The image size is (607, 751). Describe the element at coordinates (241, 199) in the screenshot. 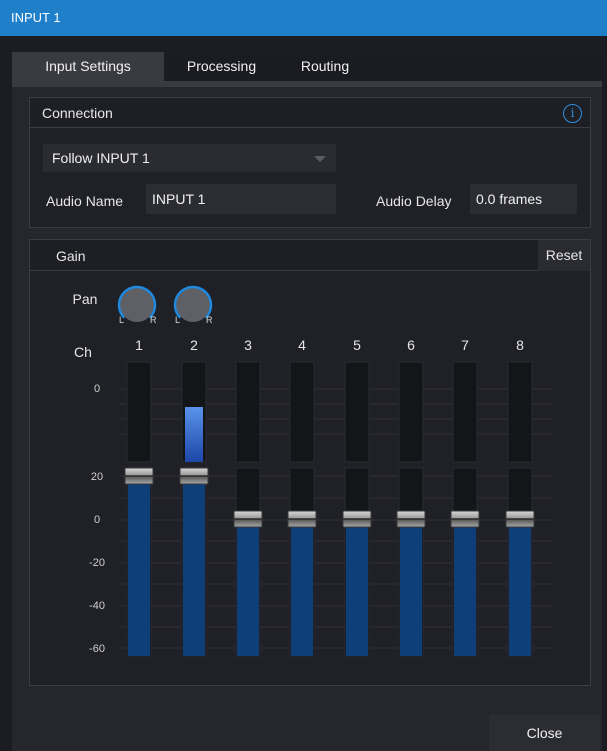

I see `audio-name-field: INPUT 1` at that location.